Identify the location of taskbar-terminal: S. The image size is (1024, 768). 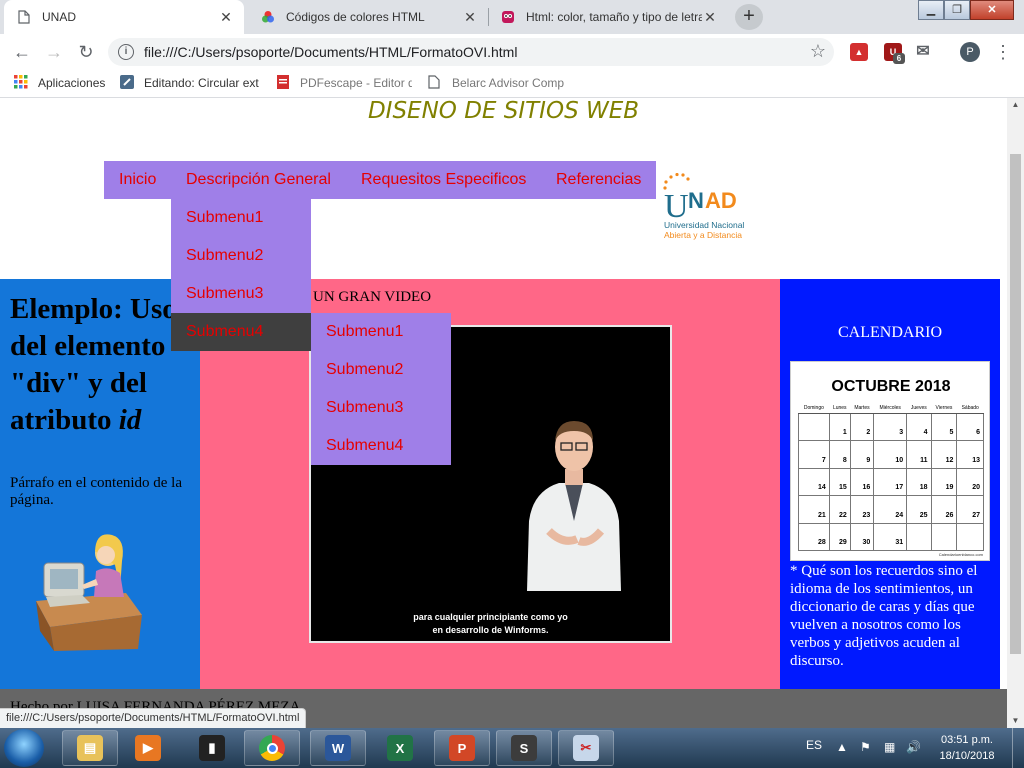
(524, 748).